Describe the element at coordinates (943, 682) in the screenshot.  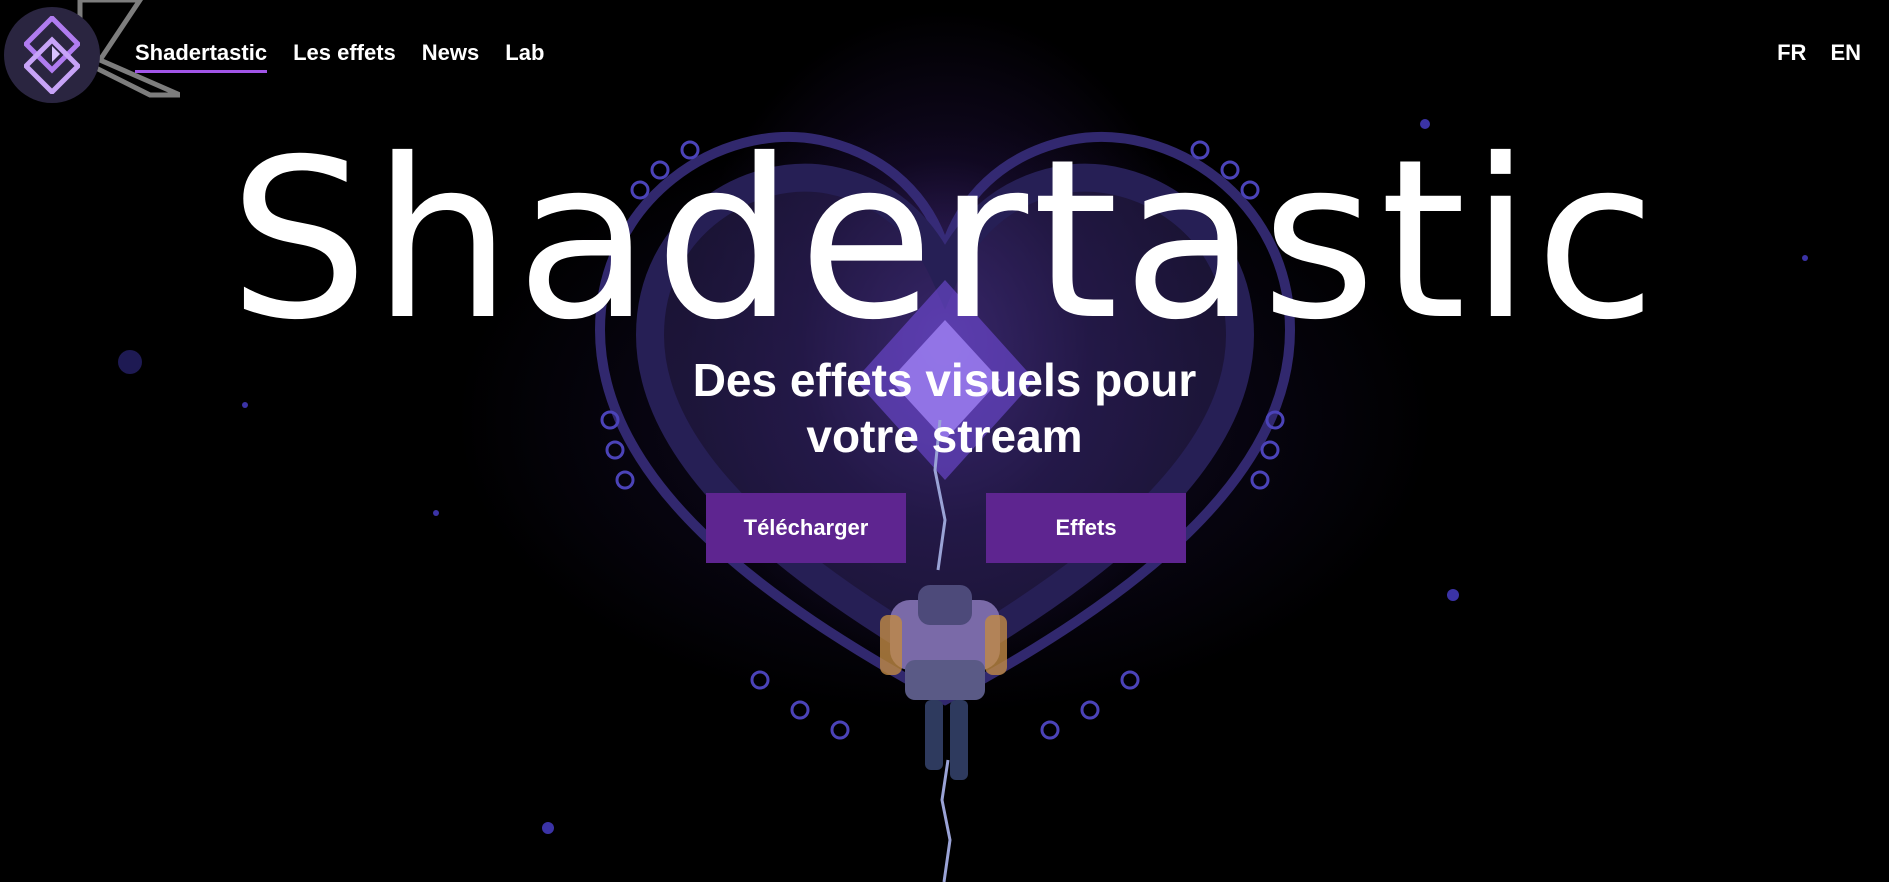
I see `astronaut-figure` at that location.